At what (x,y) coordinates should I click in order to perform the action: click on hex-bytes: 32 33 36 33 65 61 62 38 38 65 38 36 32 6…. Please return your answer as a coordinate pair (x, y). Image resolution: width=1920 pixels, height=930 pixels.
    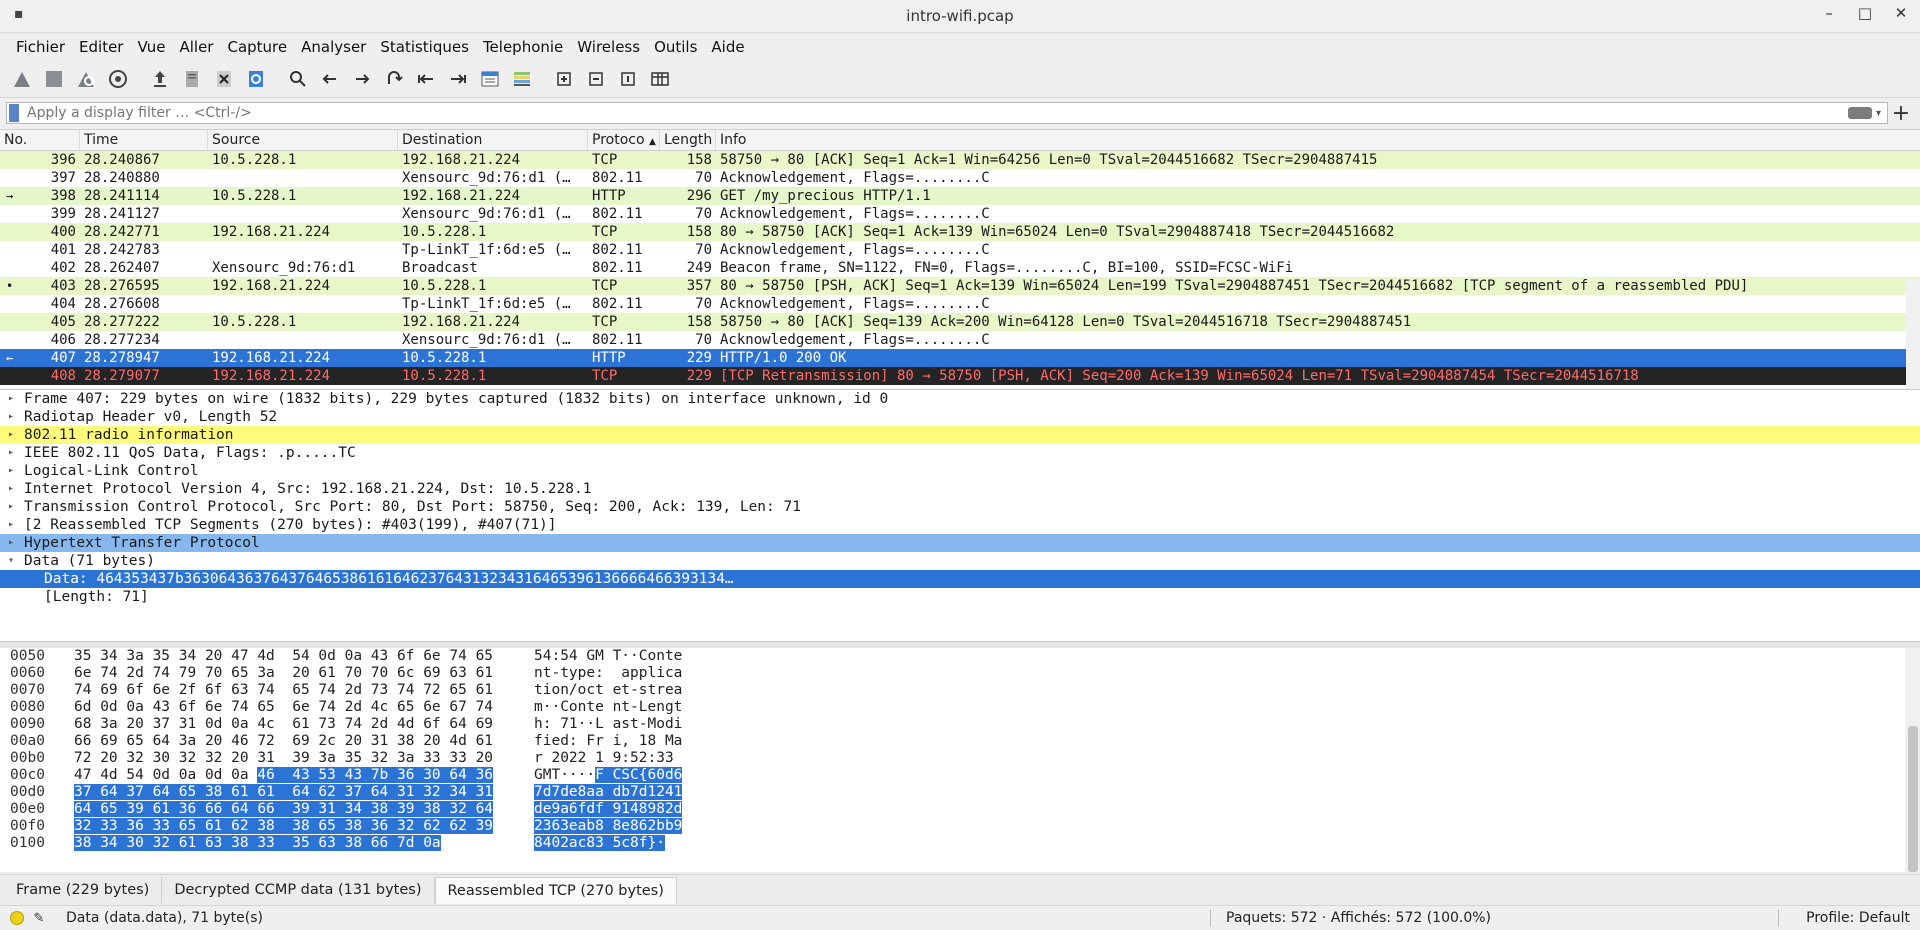
    Looking at the image, I should click on (304, 826).